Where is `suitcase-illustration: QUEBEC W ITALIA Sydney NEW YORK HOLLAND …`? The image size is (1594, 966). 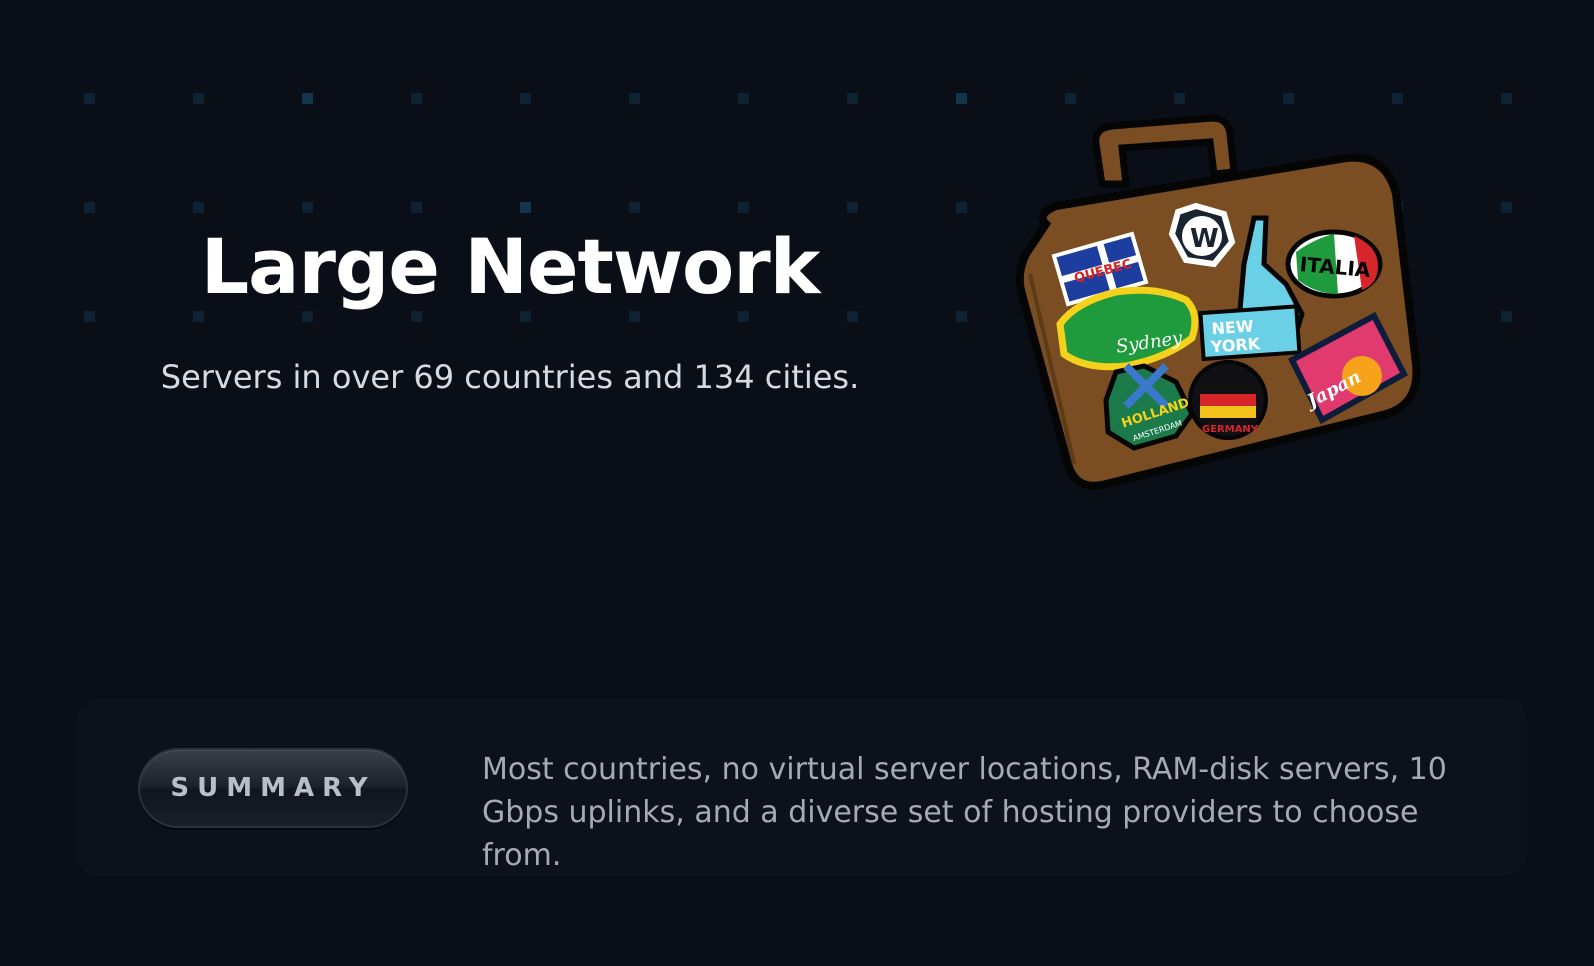 suitcase-illustration: QUEBEC W ITALIA Sydney NEW YORK HOLLAND … is located at coordinates (1218, 302).